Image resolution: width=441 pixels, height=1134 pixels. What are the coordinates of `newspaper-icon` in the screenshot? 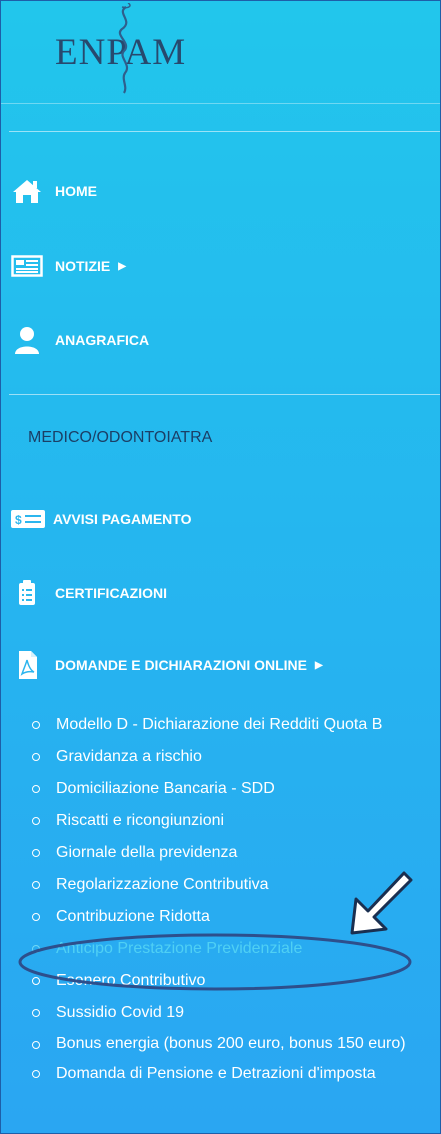 It's located at (28, 266).